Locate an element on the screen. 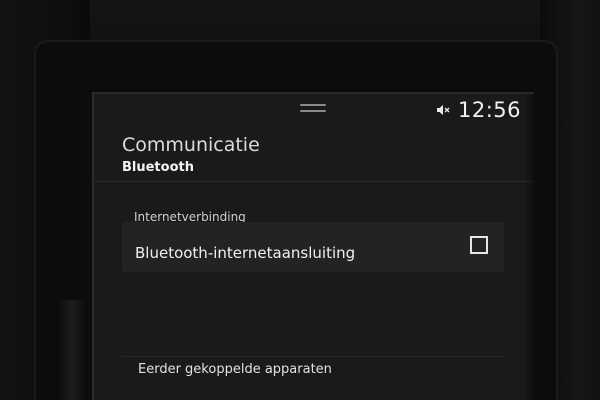  page-subtitle: Bluetooth is located at coordinates (158, 167).